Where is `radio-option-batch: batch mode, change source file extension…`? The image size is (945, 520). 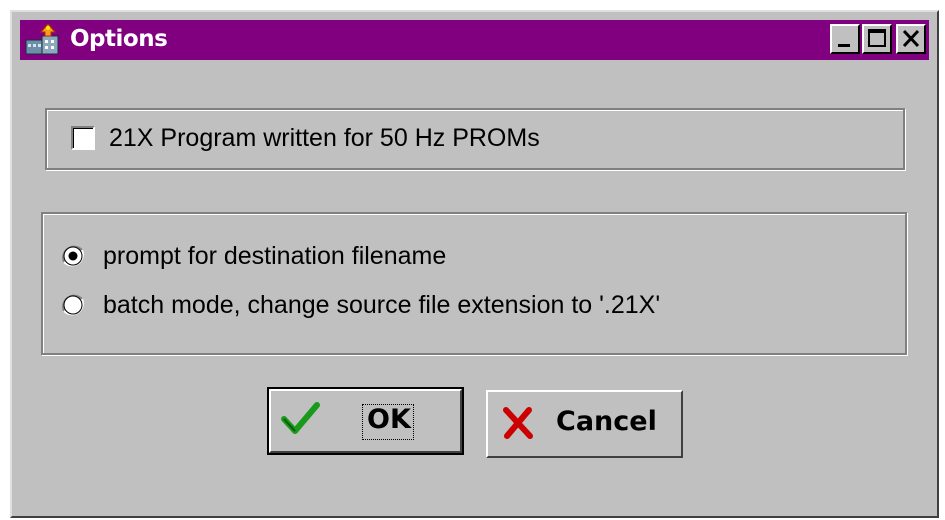 radio-option-batch: batch mode, change source file extension… is located at coordinates (451, 306).